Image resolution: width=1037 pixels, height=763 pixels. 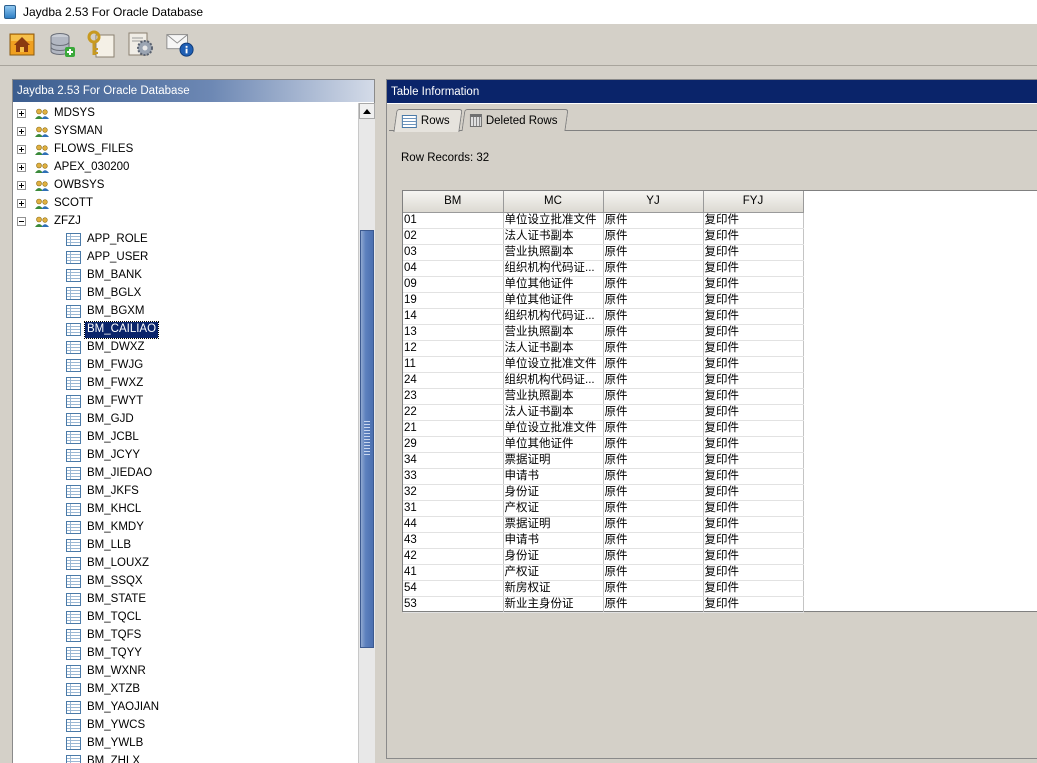 I want to click on tree-table-item: BM_TQYY, so click(x=185, y=654).